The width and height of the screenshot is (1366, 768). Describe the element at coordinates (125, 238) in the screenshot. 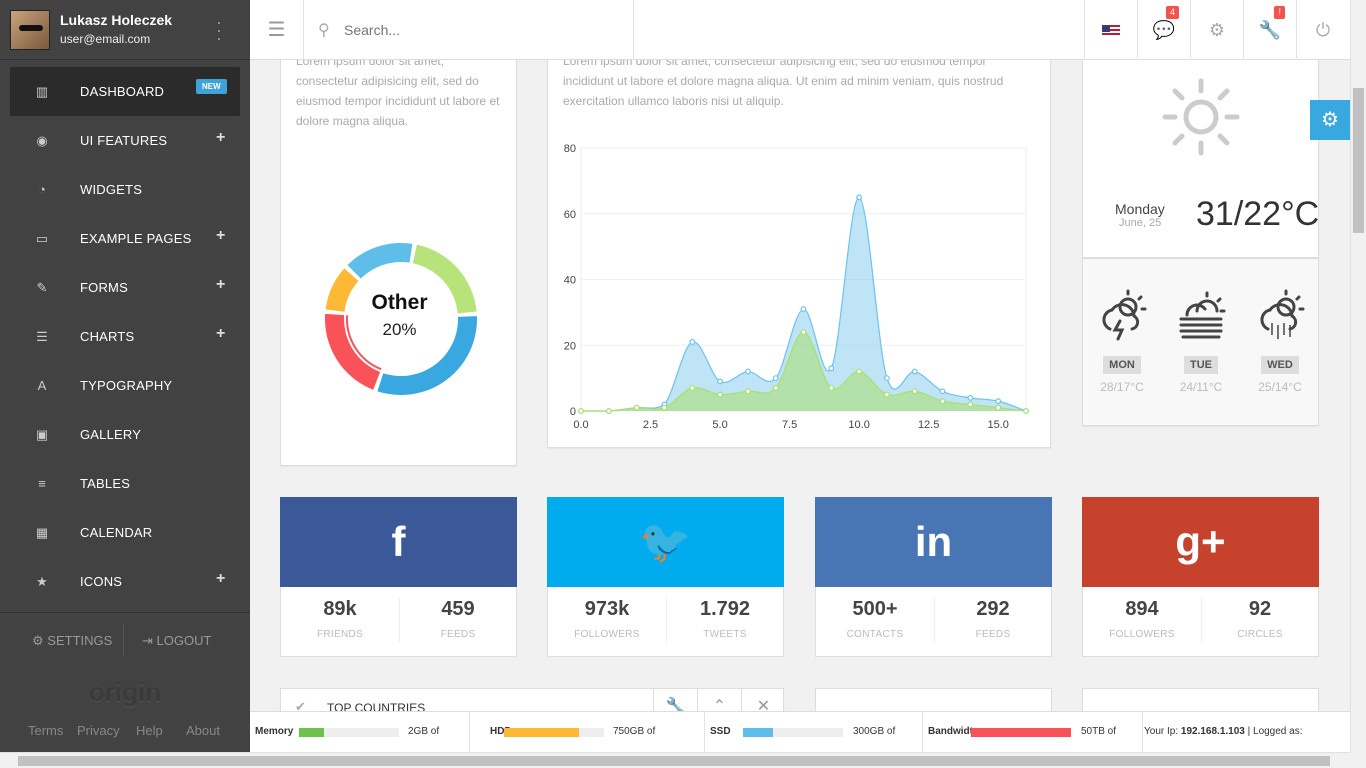

I see `sidebar-item-example-pages: ▭ EXAMPLE PAGES +` at that location.